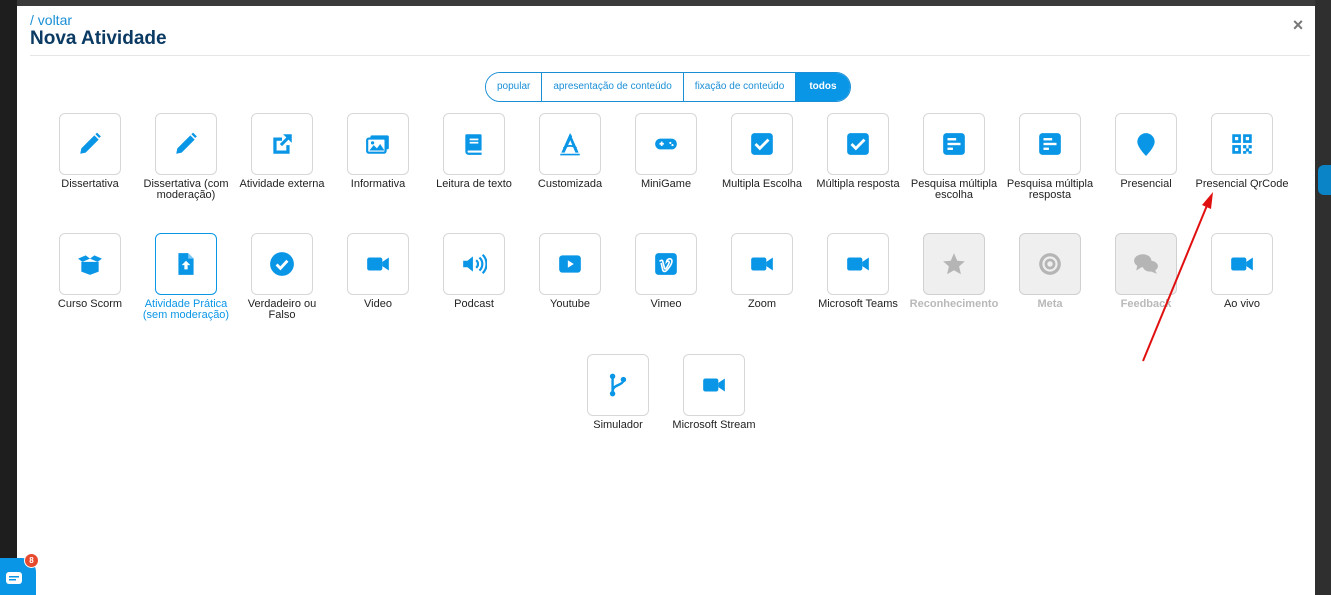  What do you see at coordinates (666, 184) in the screenshot?
I see `activity-label: MiniGame` at bounding box center [666, 184].